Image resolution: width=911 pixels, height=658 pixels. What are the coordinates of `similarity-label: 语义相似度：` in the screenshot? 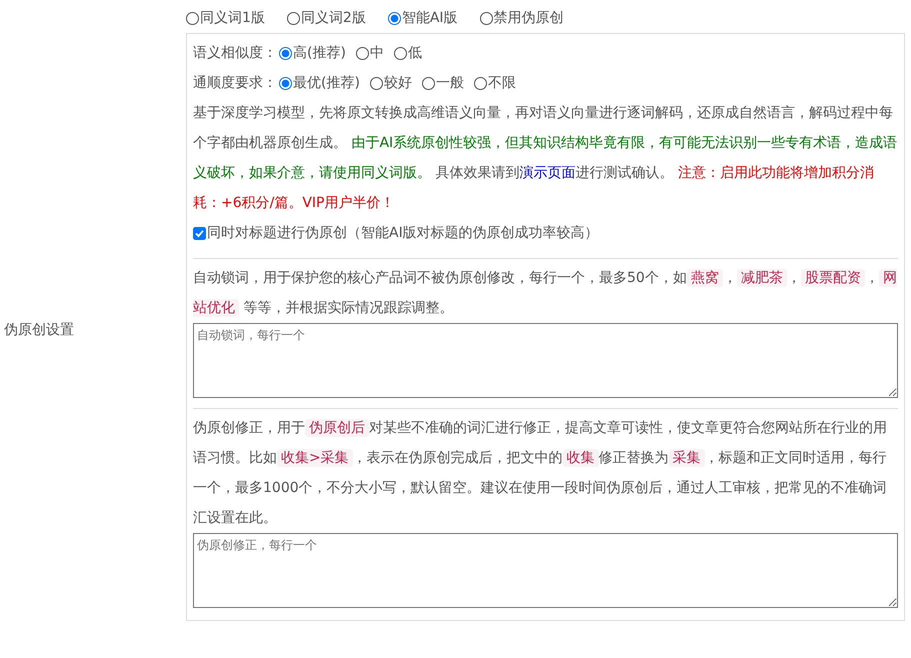 It's located at (235, 53).